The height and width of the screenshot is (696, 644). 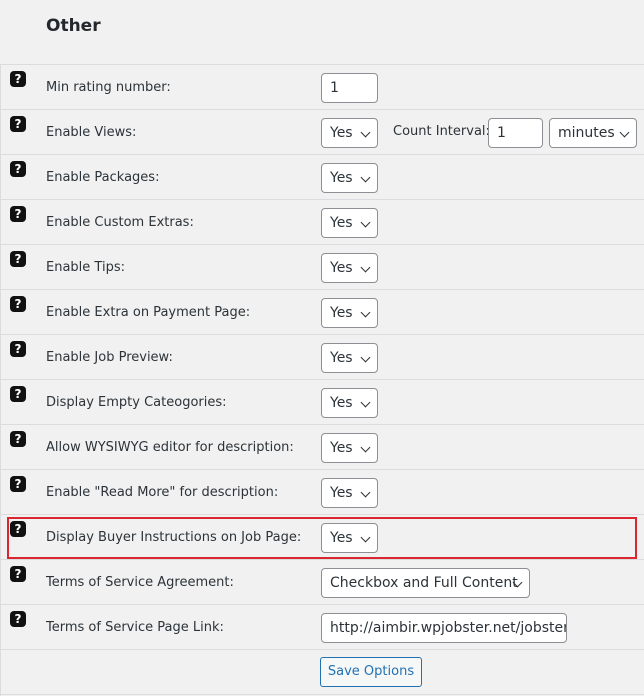 What do you see at coordinates (103, 177) in the screenshot?
I see `setting-label: Enable Packages:` at bounding box center [103, 177].